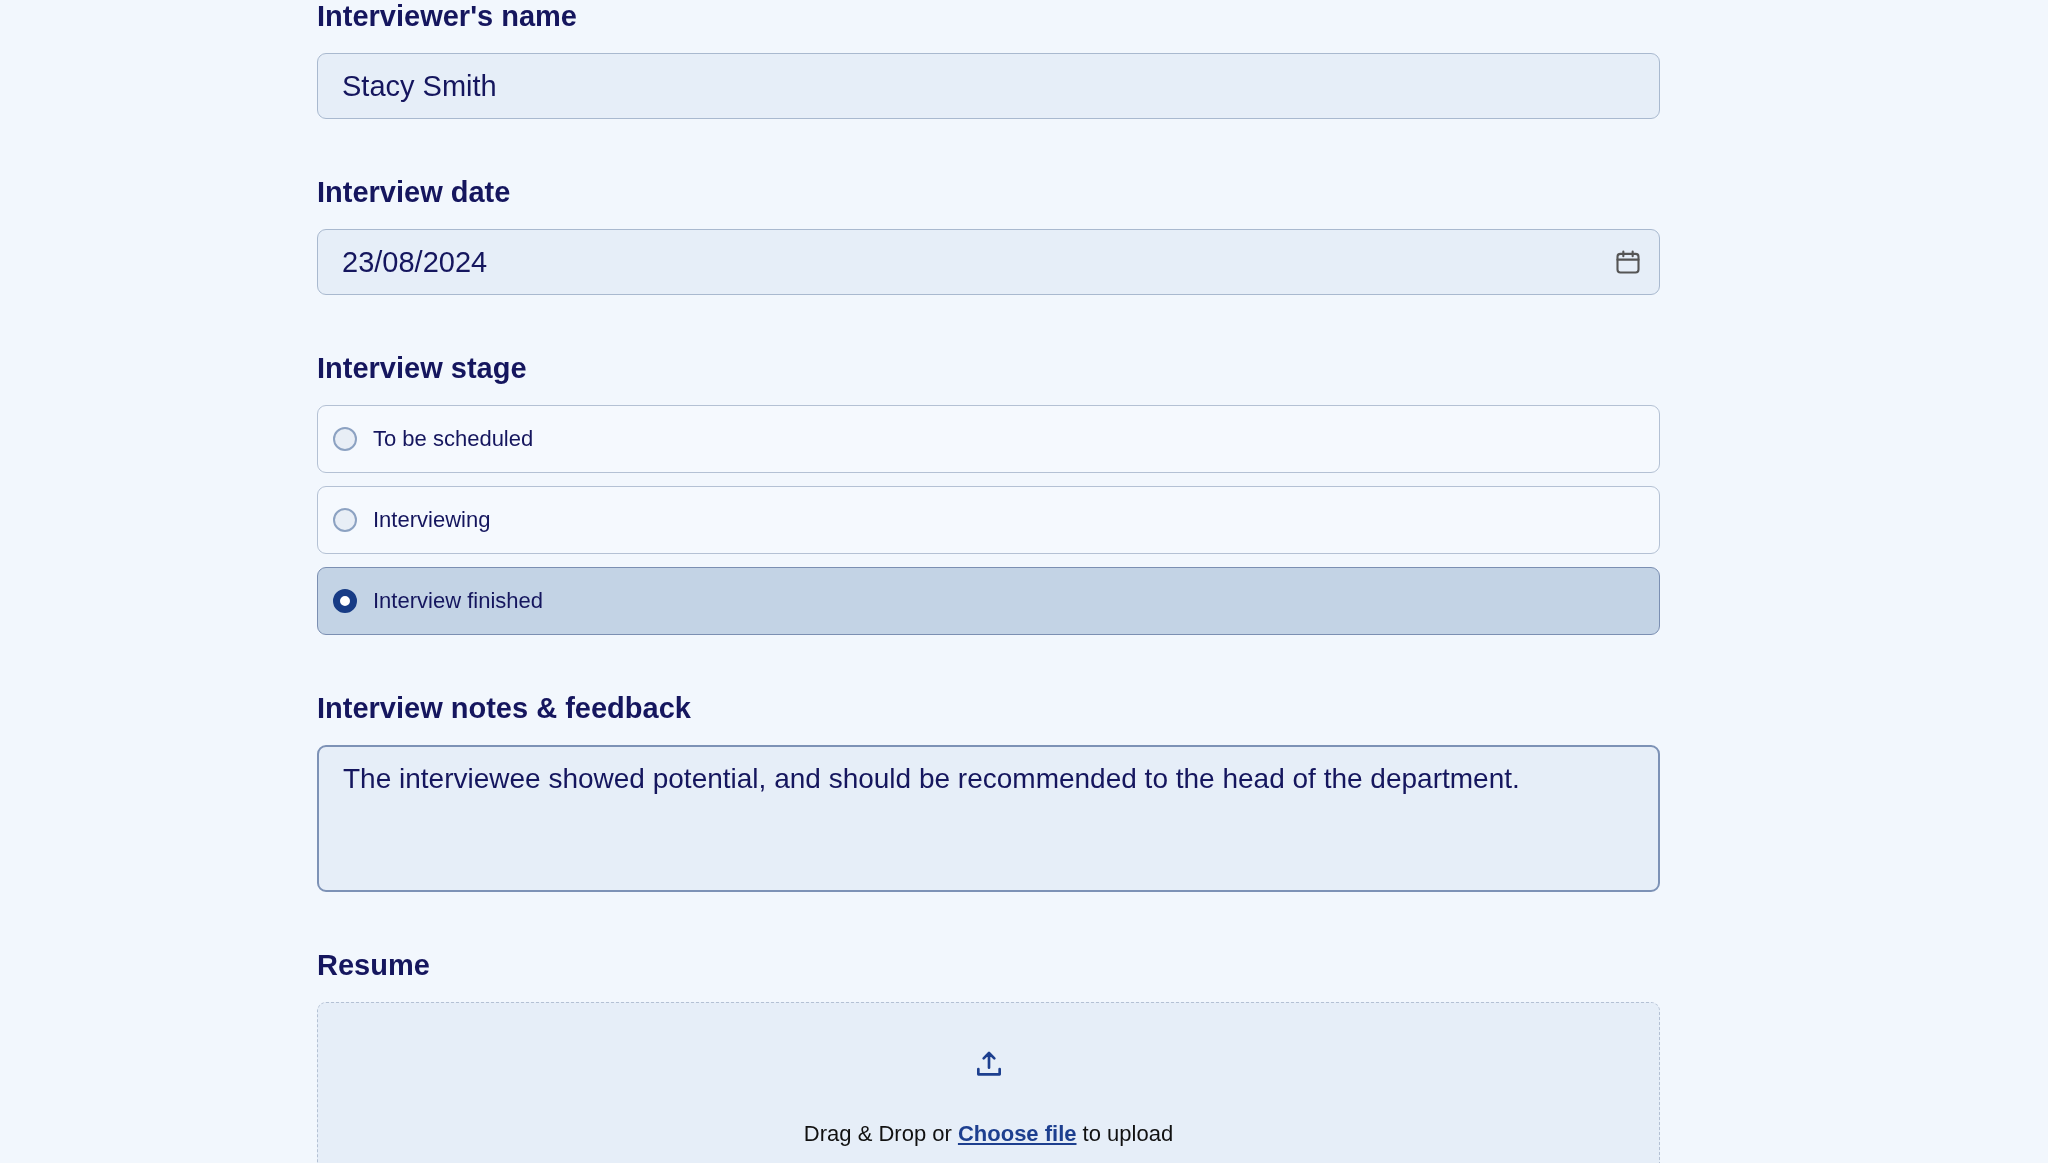 The height and width of the screenshot is (1163, 2048). Describe the element at coordinates (422, 368) in the screenshot. I see `field-label: Interview stage` at that location.